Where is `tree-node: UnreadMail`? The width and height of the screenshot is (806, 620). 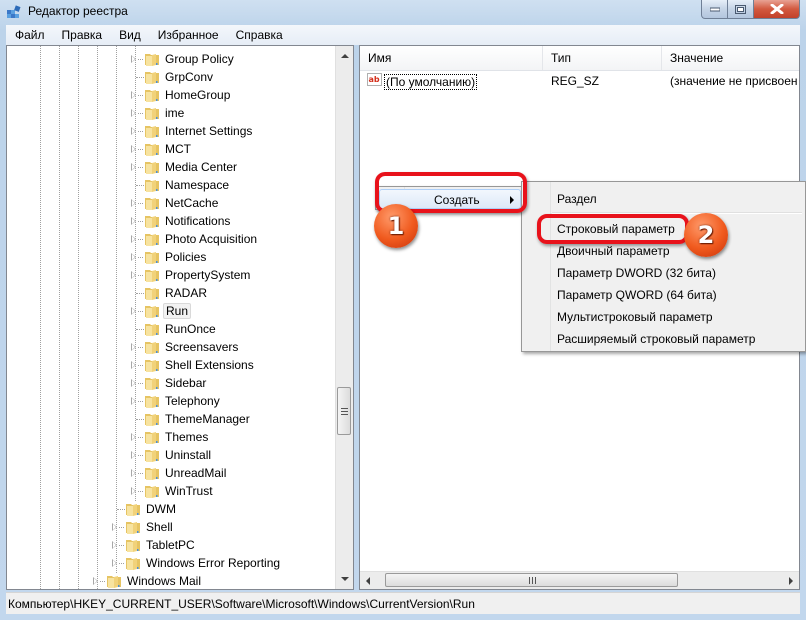 tree-node: UnreadMail is located at coordinates (172, 473).